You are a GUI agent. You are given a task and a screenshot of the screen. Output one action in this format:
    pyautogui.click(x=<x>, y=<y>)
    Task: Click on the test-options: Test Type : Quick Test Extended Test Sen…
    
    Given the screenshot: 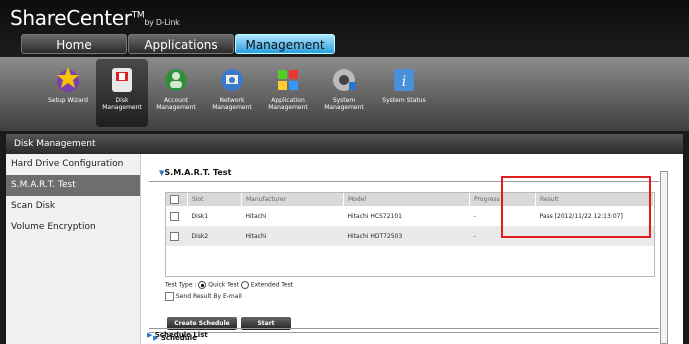 What is the action you would take?
    pyautogui.click(x=229, y=291)
    